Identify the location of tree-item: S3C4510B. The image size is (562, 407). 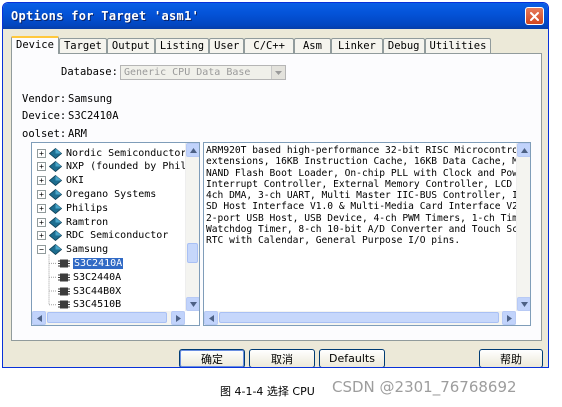
(89, 305).